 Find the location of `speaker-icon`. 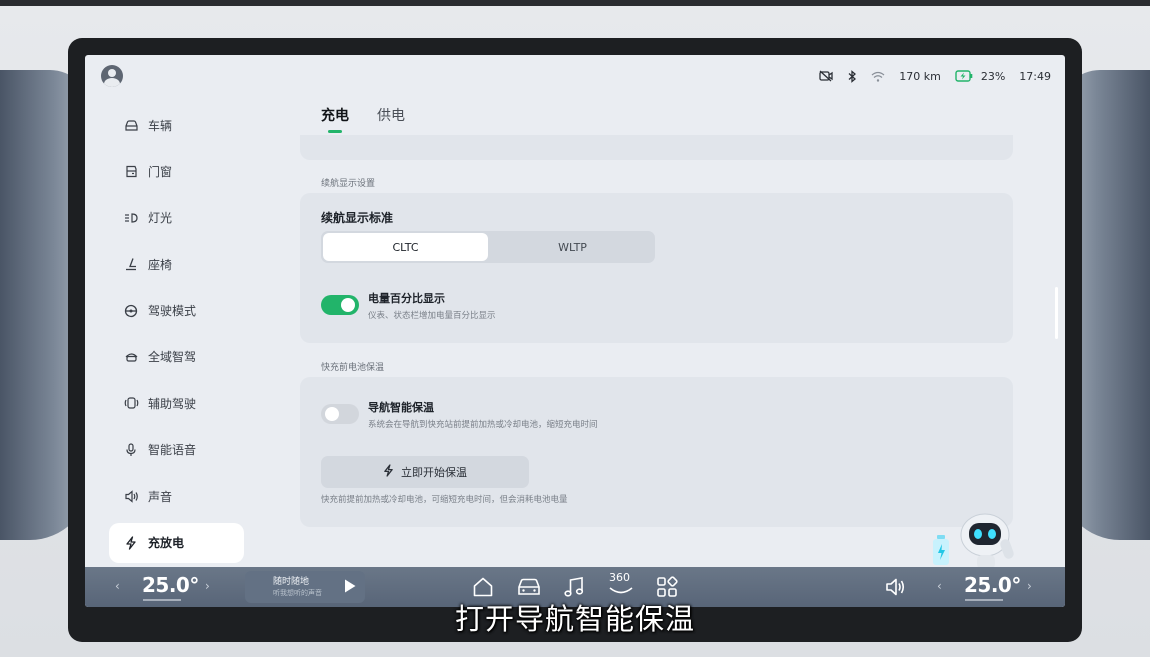

speaker-icon is located at coordinates (131, 496).